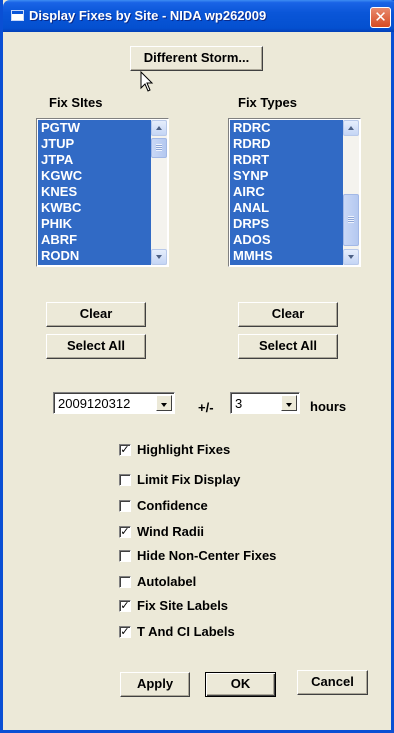 The width and height of the screenshot is (394, 733). What do you see at coordinates (206, 407) in the screenshot?
I see `plus-minus-label: +/-` at bounding box center [206, 407].